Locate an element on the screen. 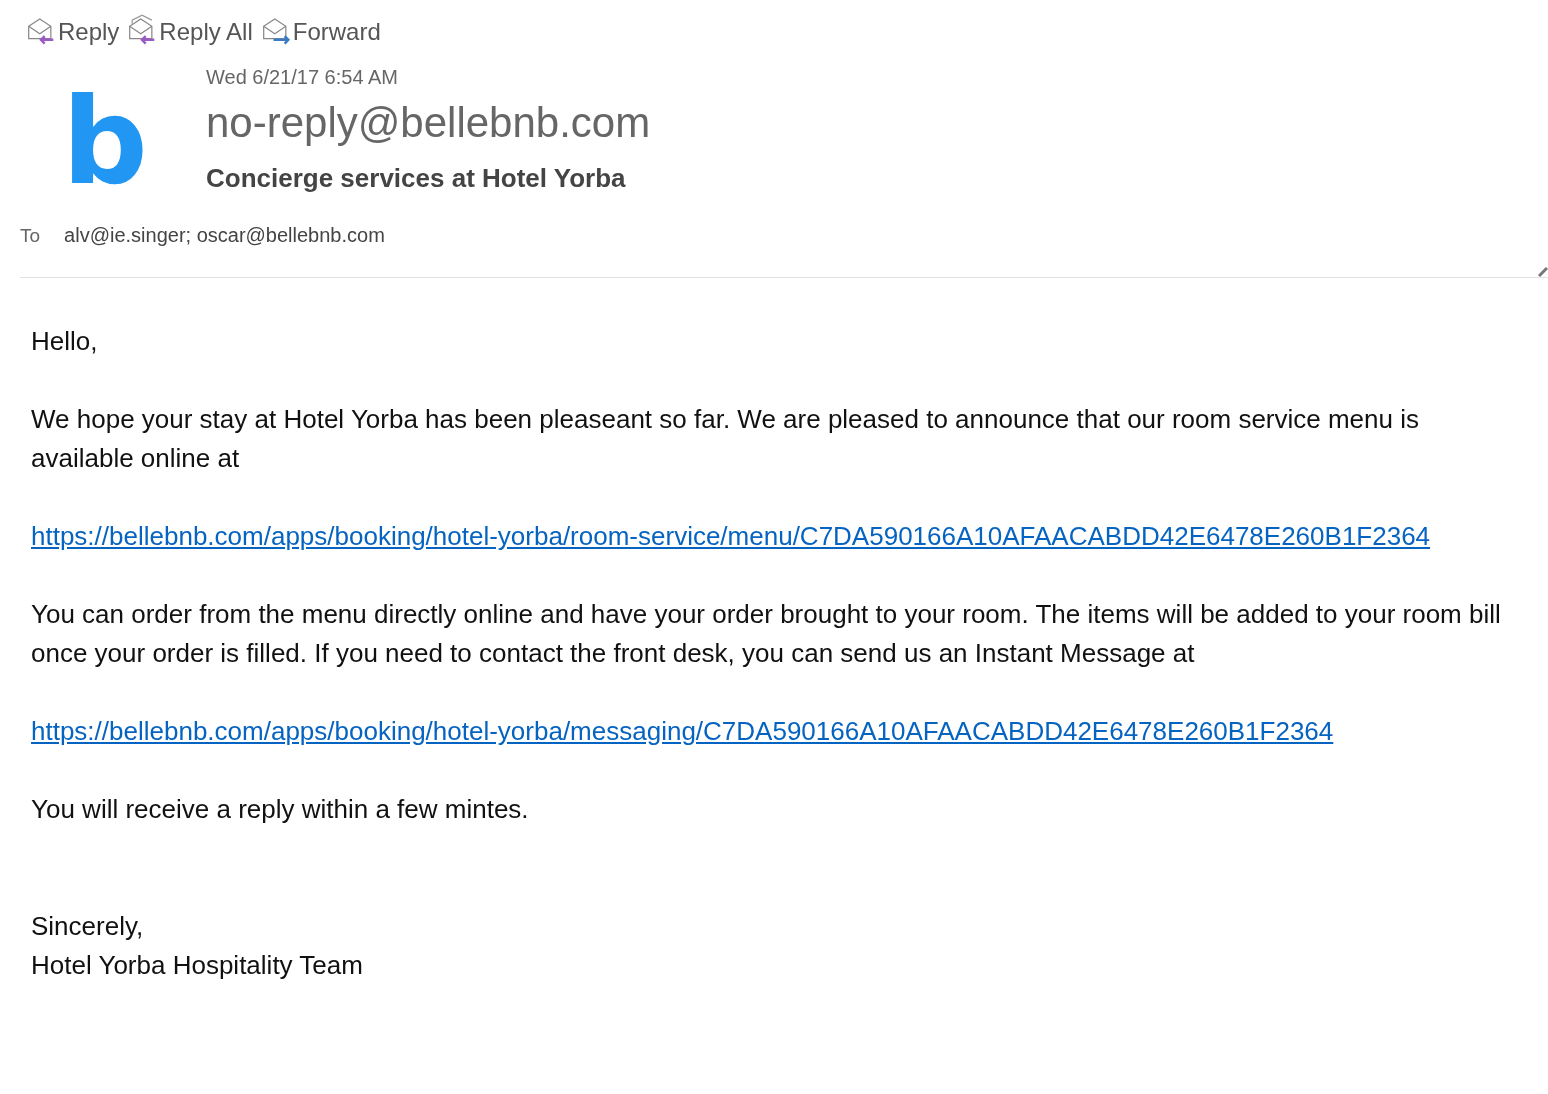 The width and height of the screenshot is (1548, 1094). to-label: To is located at coordinates (30, 236).